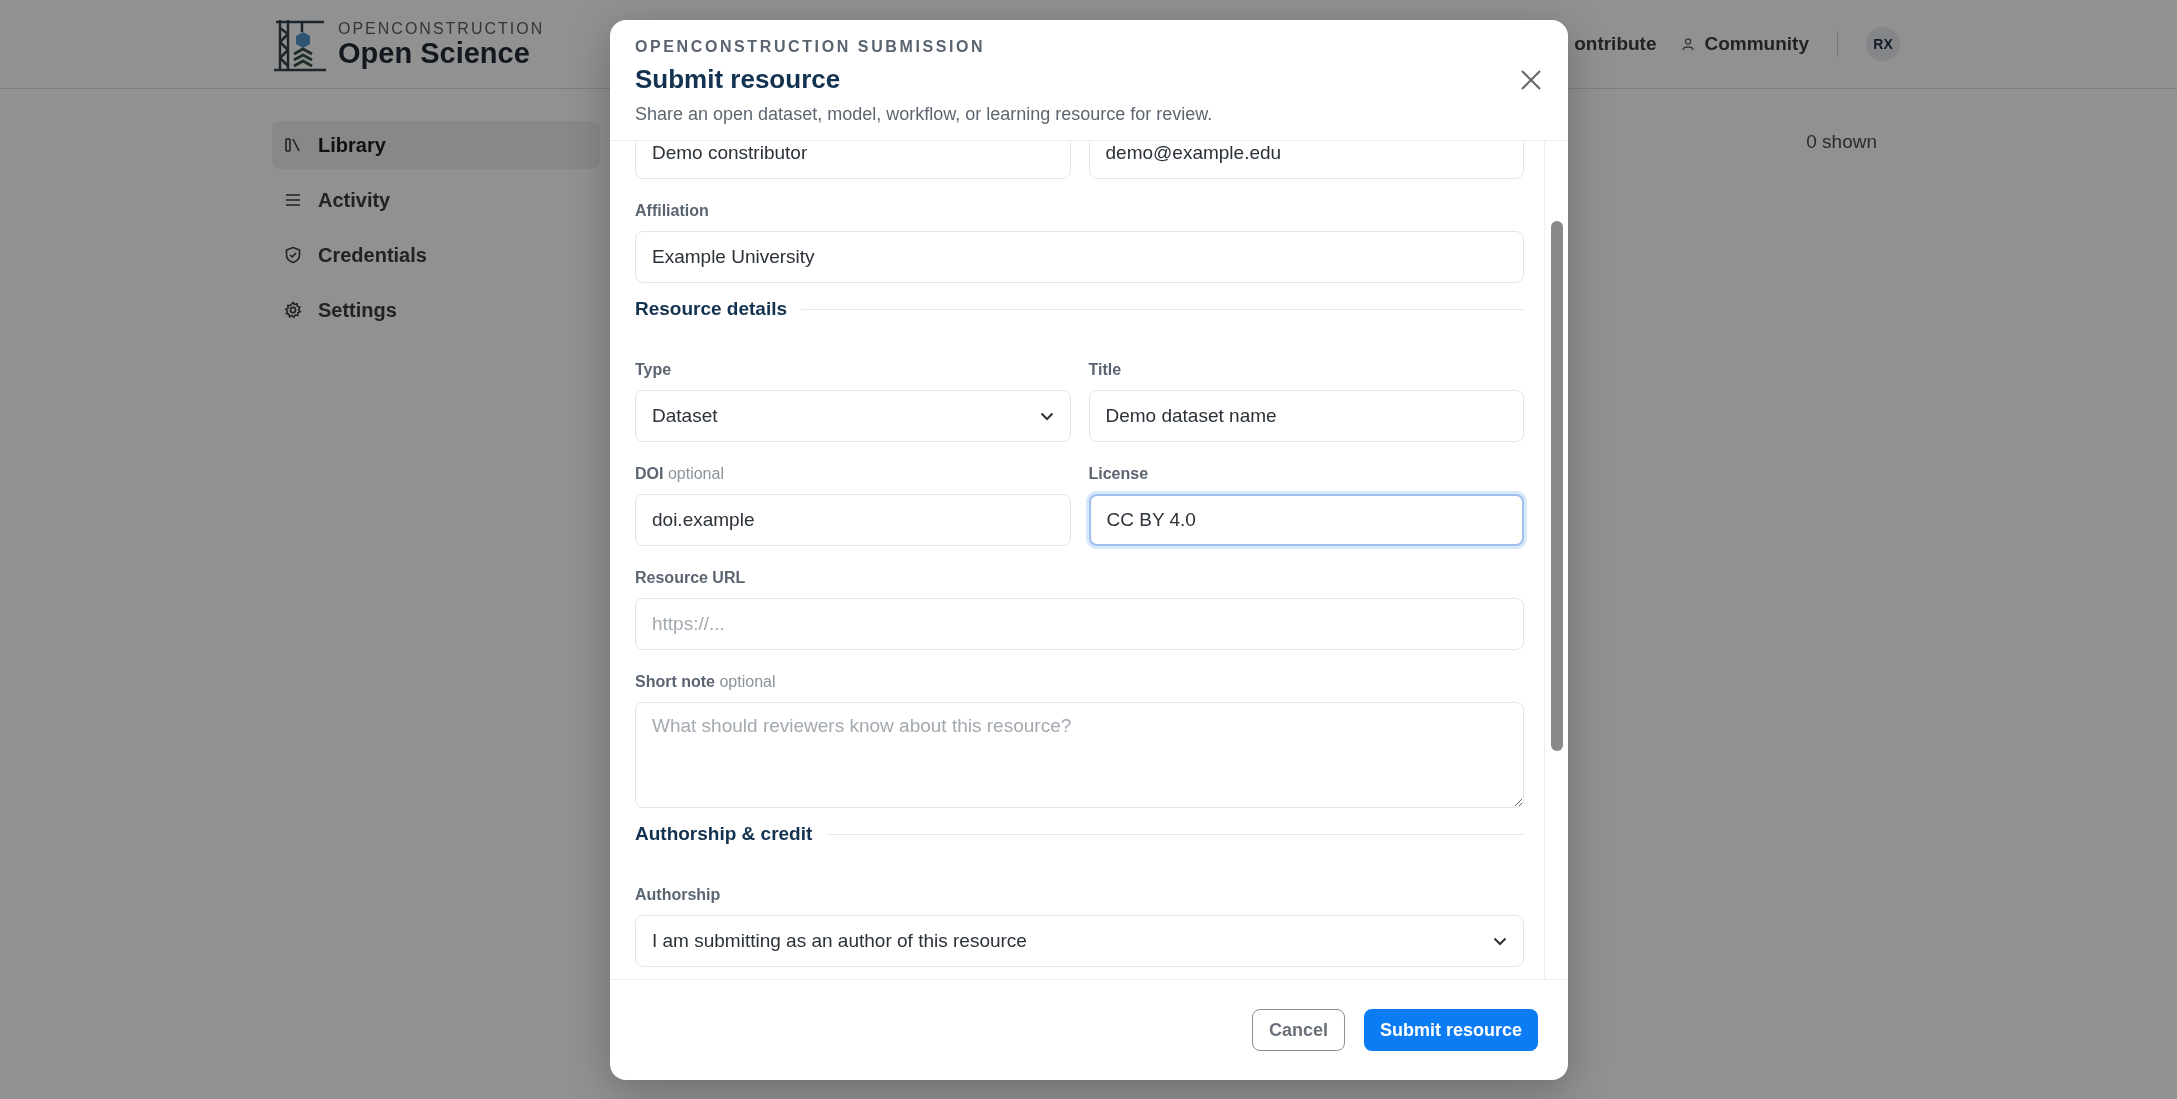  I want to click on close-button, so click(1531, 80).